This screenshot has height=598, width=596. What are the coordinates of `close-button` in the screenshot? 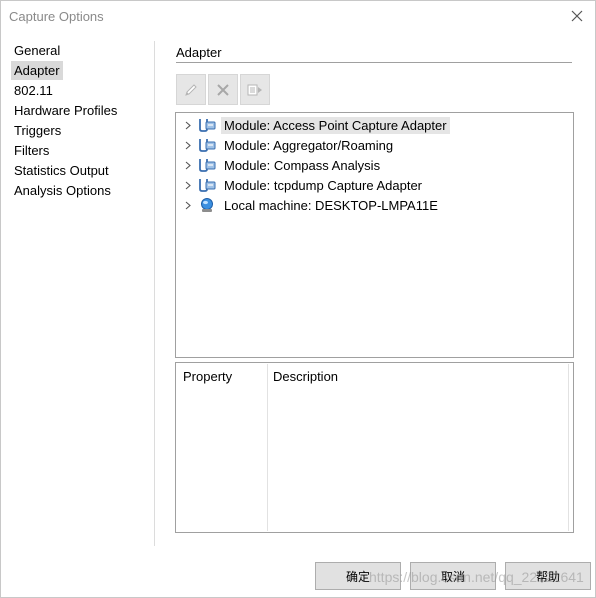 It's located at (577, 16).